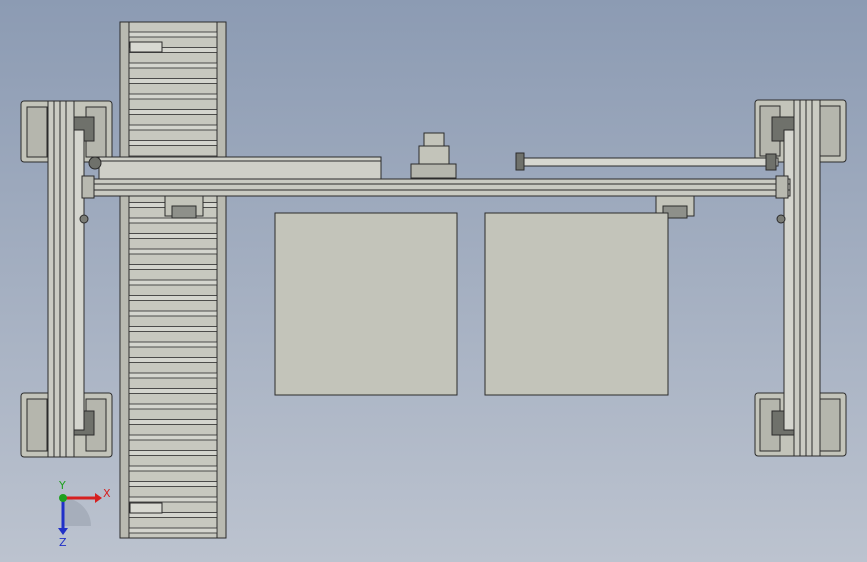 Image resolution: width=867 pixels, height=562 pixels. I want to click on left-coupling-icon, so click(95, 163).